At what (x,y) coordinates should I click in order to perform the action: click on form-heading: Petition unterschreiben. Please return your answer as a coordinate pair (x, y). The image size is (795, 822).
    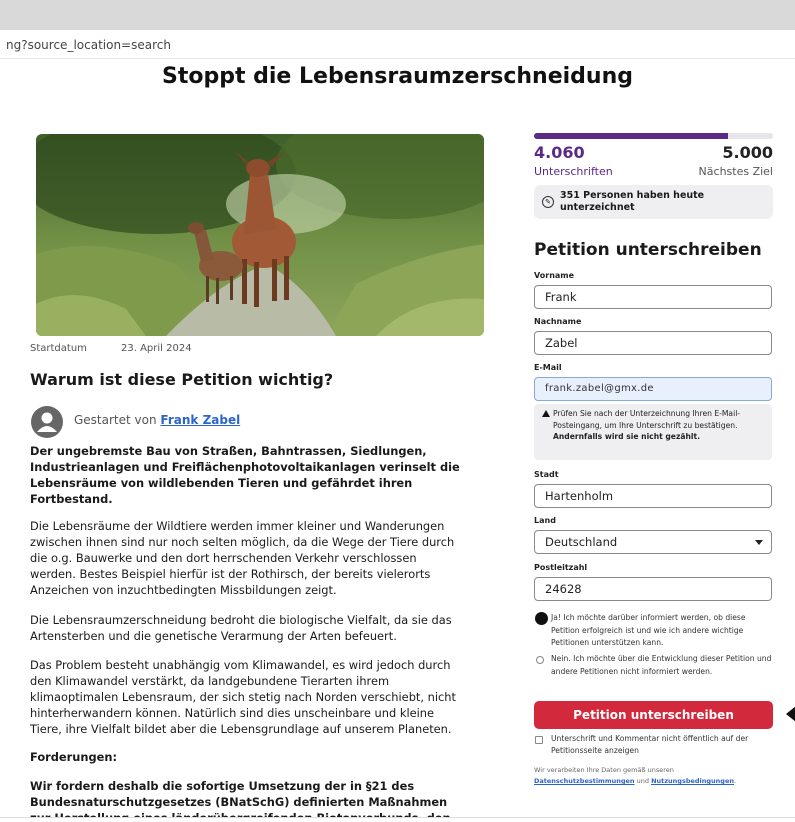
    Looking at the image, I should click on (648, 250).